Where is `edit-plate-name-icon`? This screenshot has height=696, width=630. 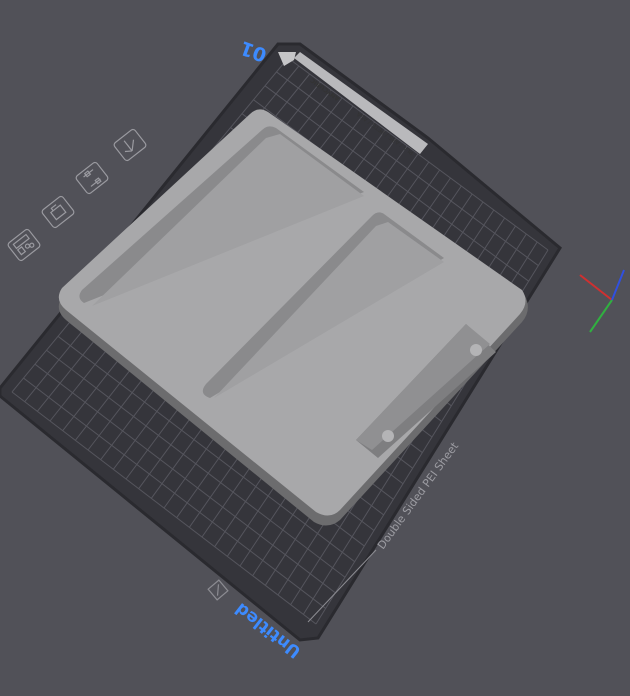
edit-plate-name-icon is located at coordinates (218, 590).